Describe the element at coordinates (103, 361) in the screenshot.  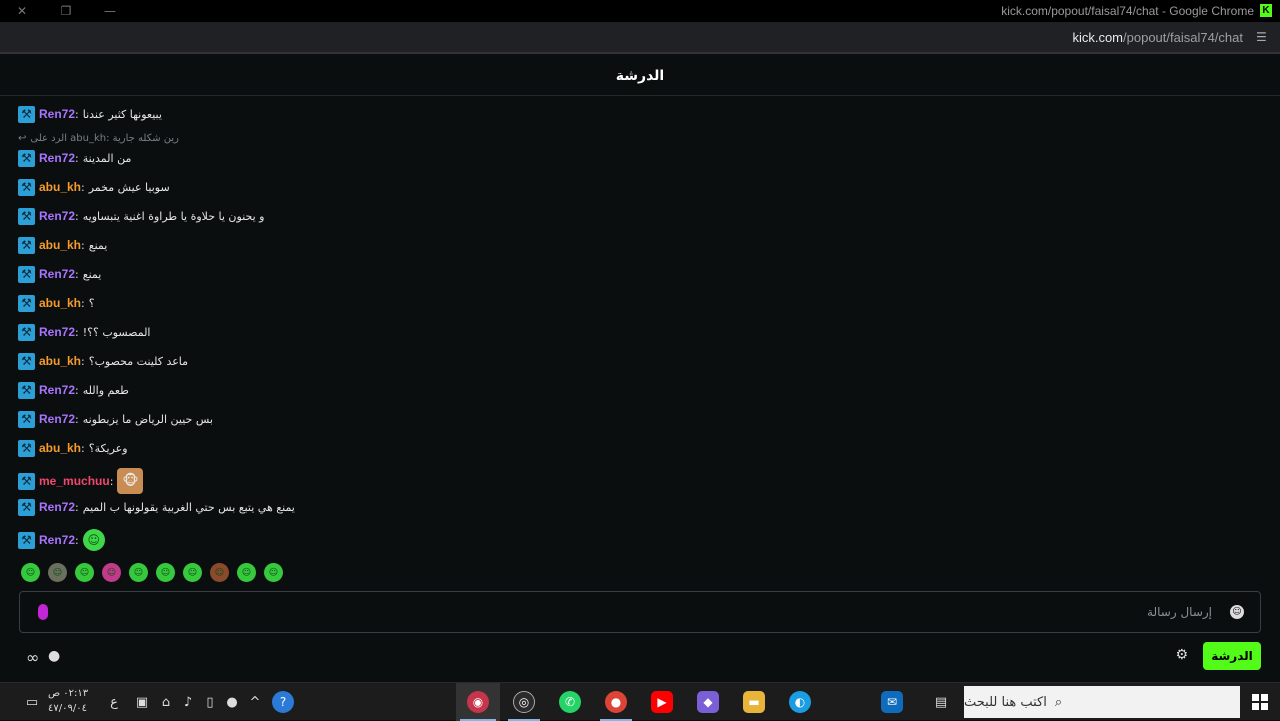
I see `chat-message: ⚒ abu_kh: ماعد كلينت محصوب؟` at that location.